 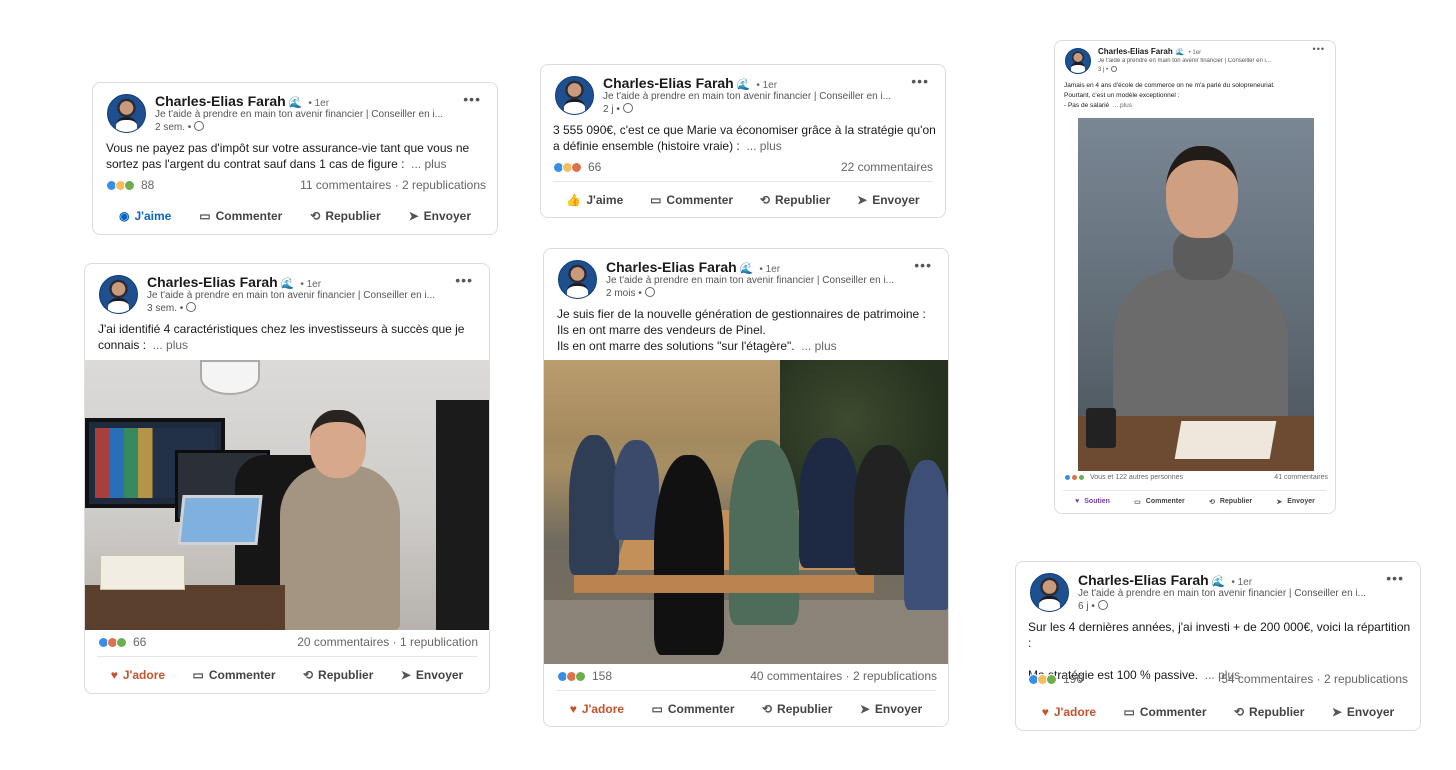 What do you see at coordinates (1073, 679) in the screenshot?
I see `reaction-count: 196` at bounding box center [1073, 679].